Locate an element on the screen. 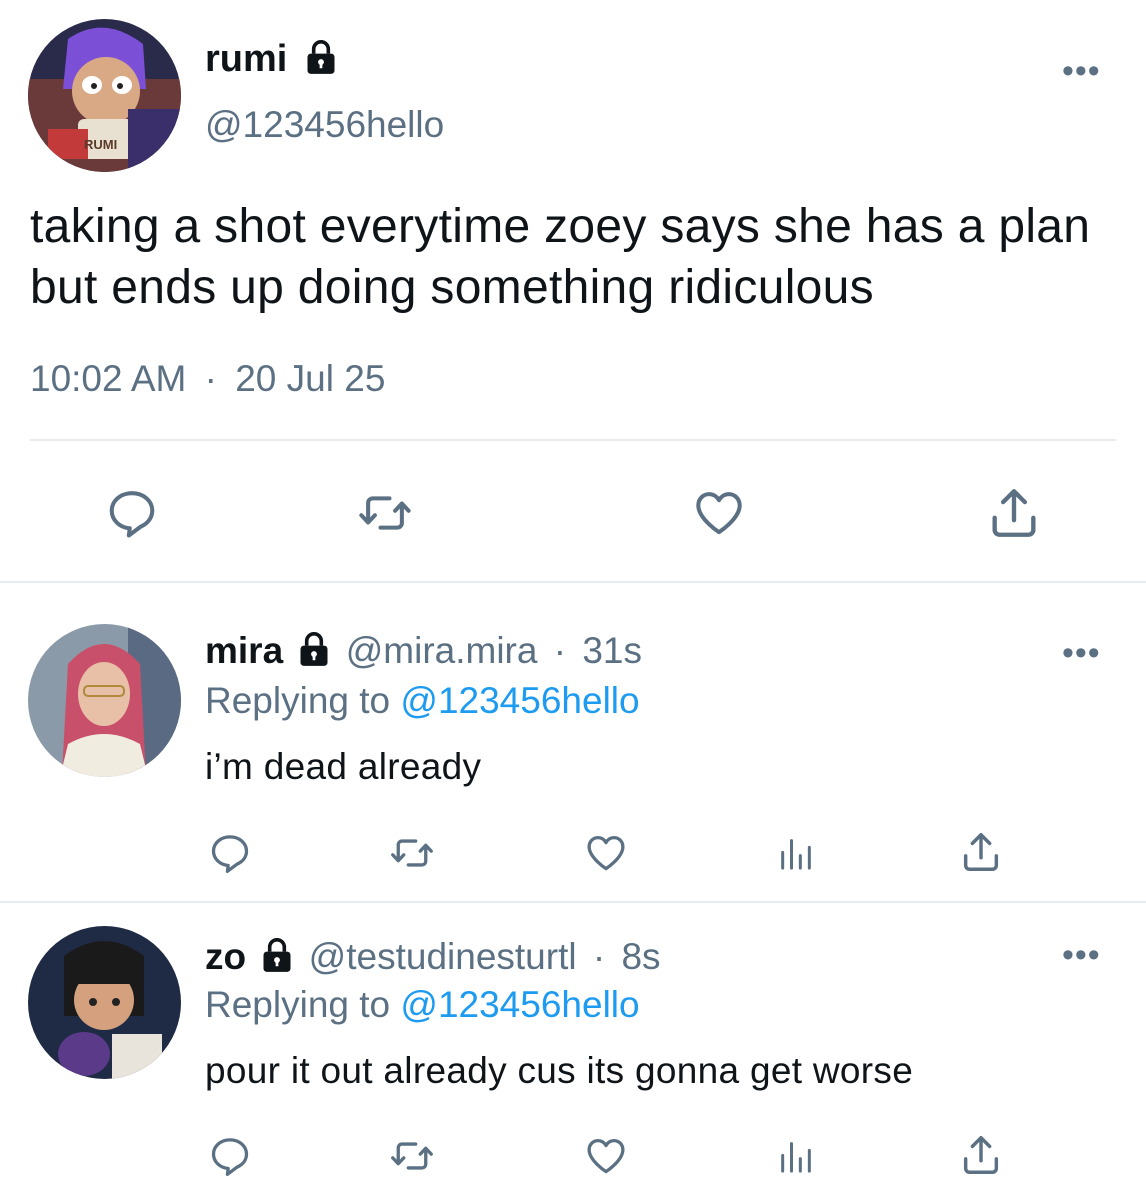 This screenshot has height=1200, width=1146. author-name: rumi is located at coordinates (246, 59).